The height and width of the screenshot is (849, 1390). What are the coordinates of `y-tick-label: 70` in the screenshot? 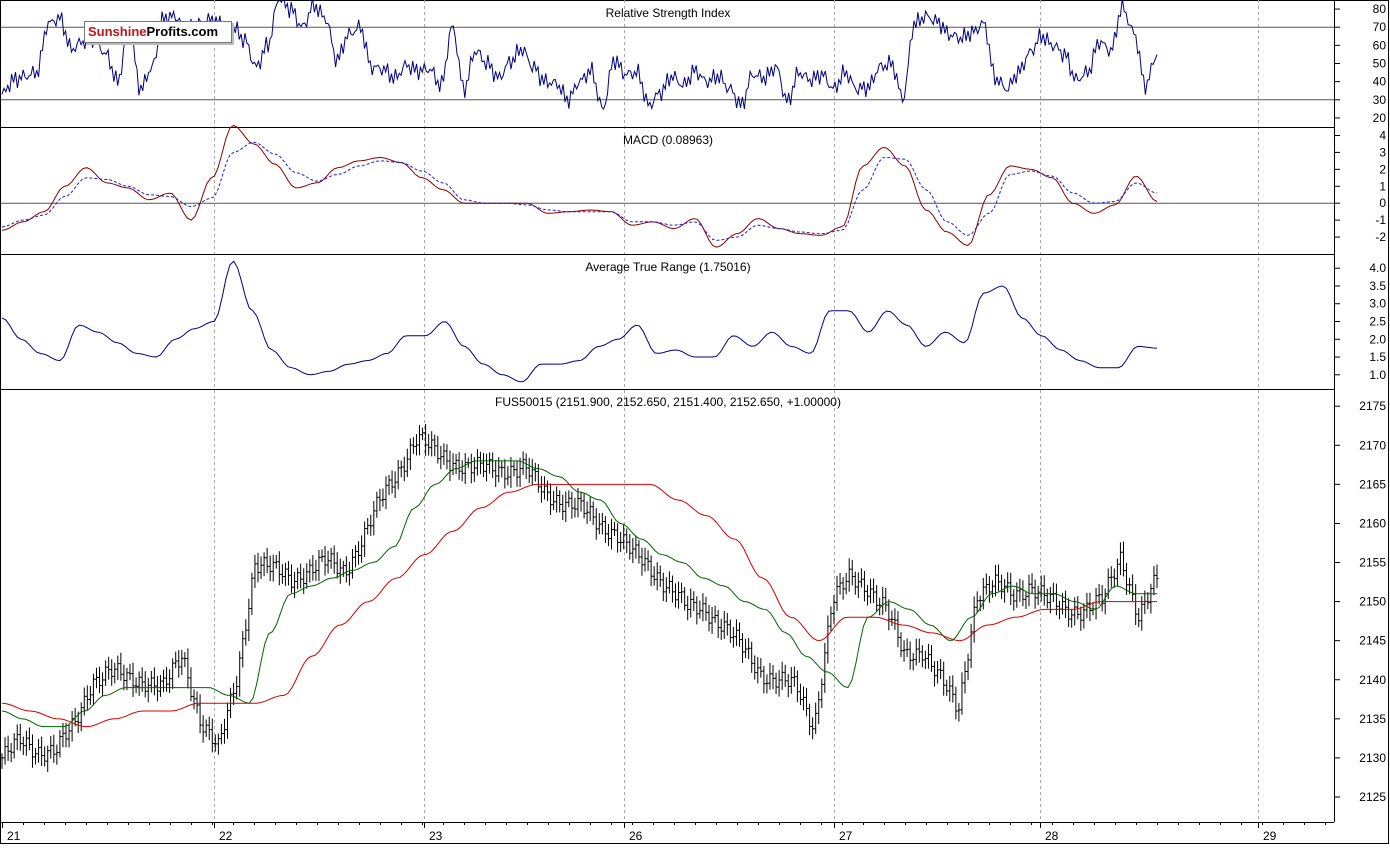 It's located at (1380, 27).